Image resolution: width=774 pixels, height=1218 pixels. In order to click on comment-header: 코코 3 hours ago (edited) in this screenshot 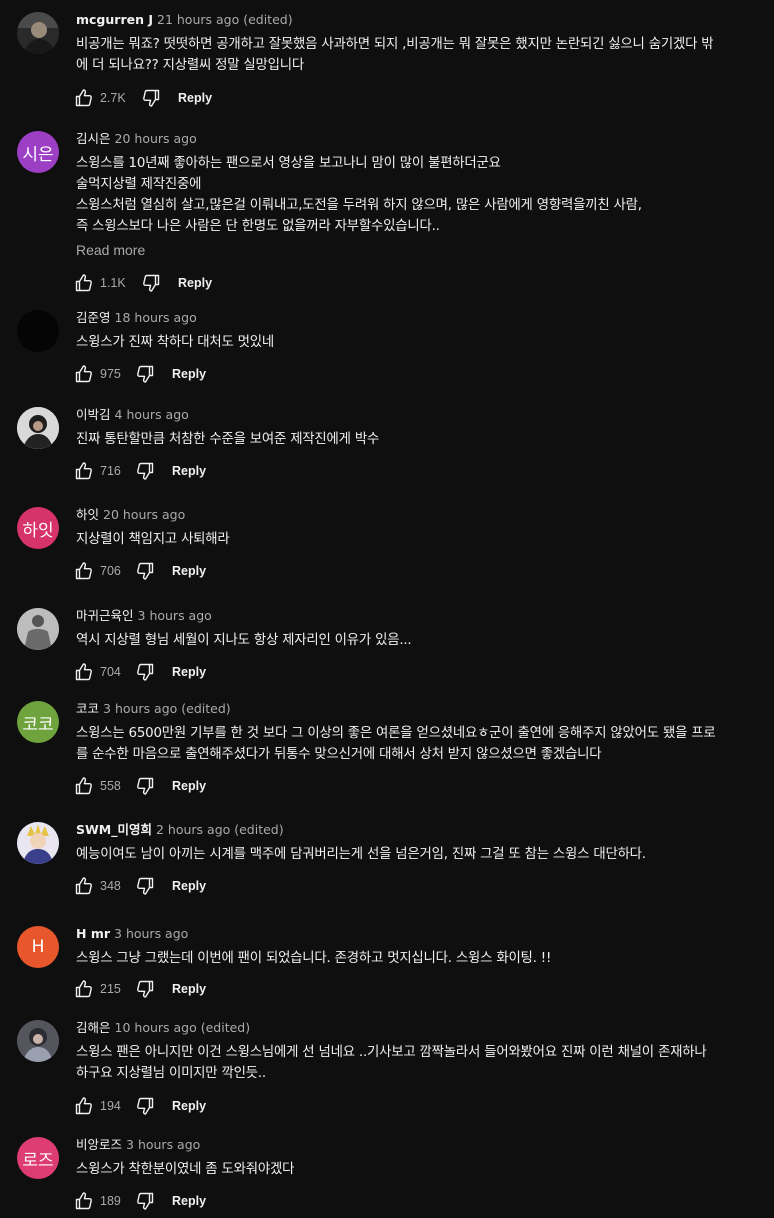, I will do `click(406, 709)`.